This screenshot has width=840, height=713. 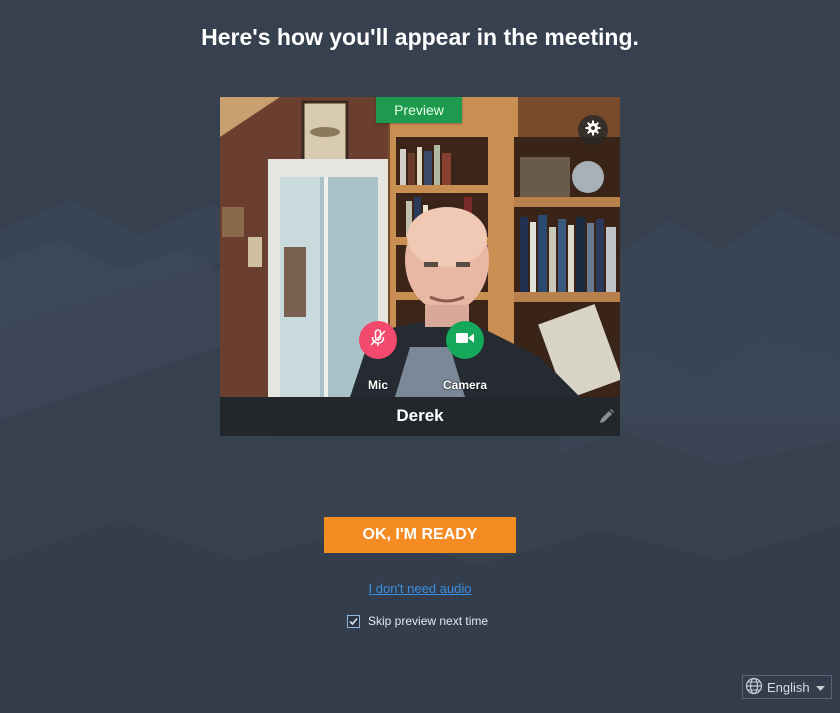 I want to click on preview-badge: Preview, so click(x=419, y=110).